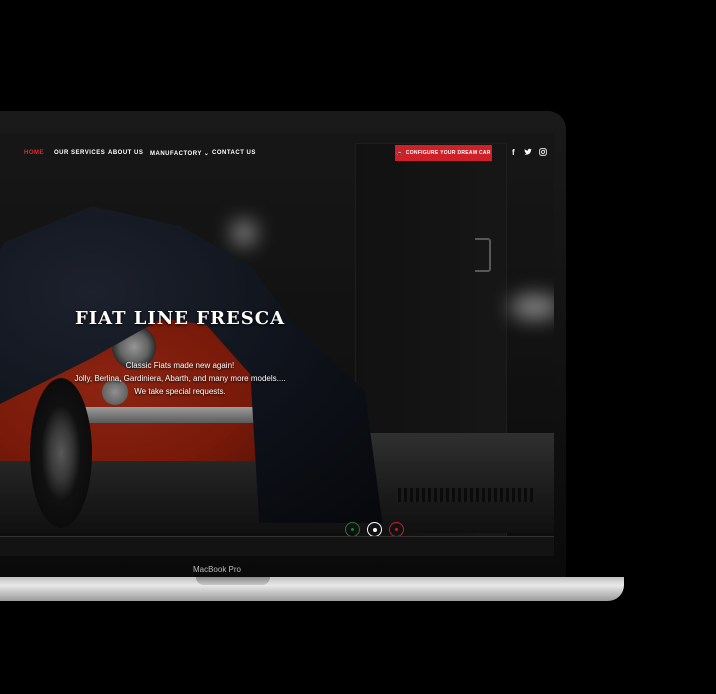 This screenshot has height=694, width=716. Describe the element at coordinates (312, 589) in the screenshot. I see `laptop-base` at that location.